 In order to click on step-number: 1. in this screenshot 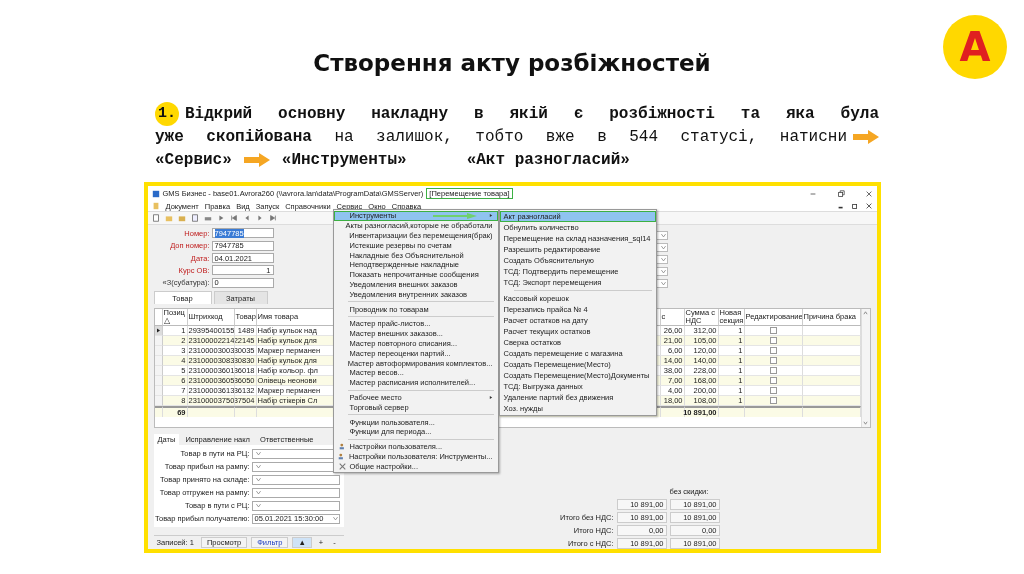, I will do `click(167, 113)`.